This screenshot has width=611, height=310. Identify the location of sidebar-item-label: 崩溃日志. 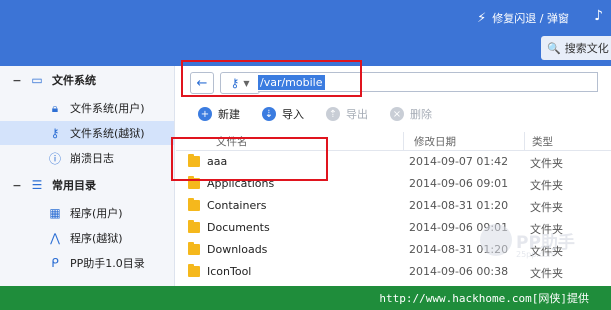
(92, 158).